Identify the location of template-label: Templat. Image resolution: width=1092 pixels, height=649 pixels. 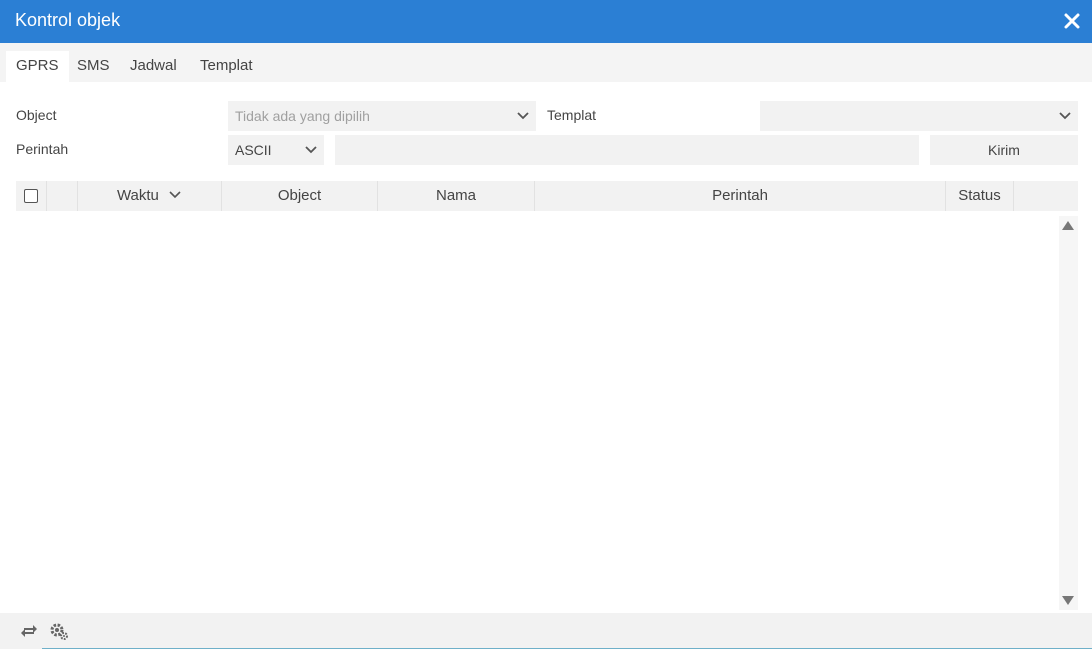
(572, 115).